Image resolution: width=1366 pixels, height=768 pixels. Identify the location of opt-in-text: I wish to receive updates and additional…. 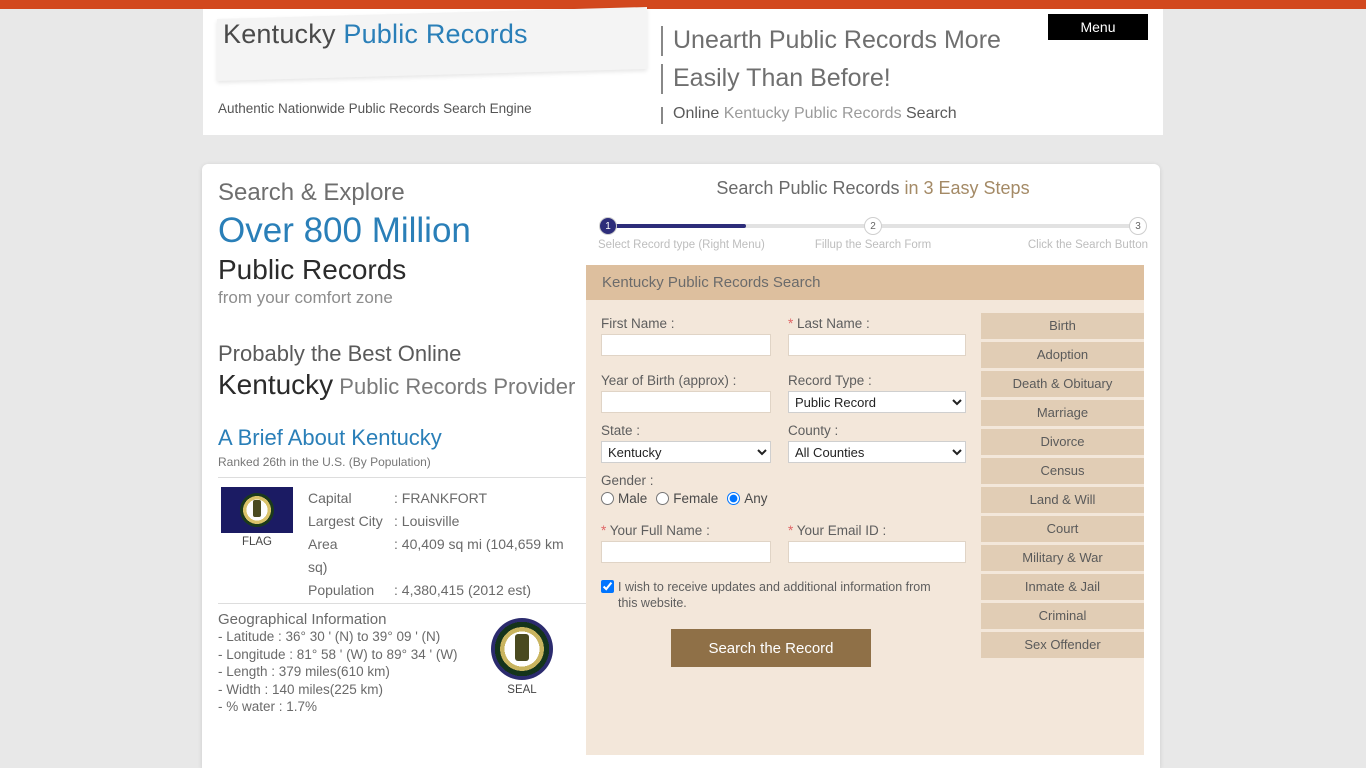
(774, 595).